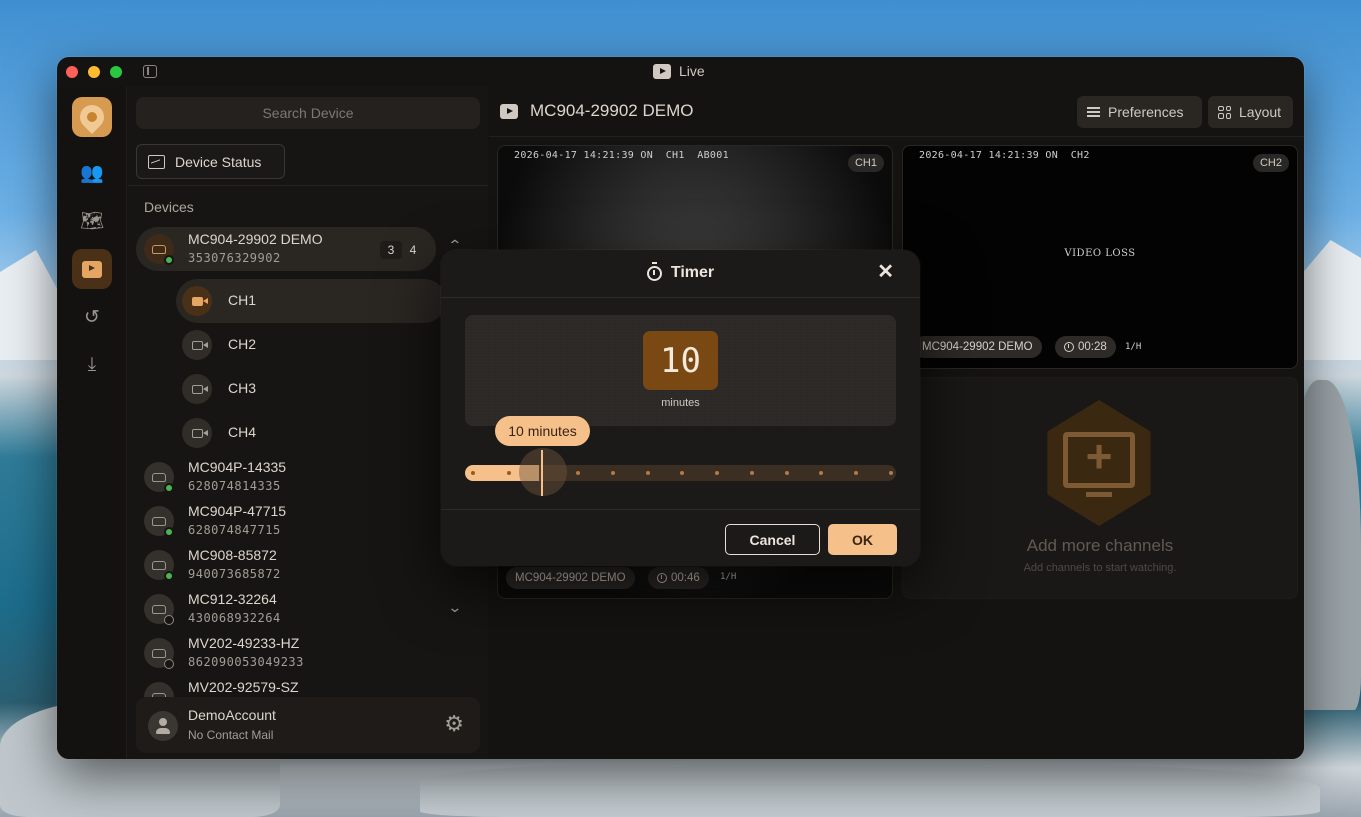  I want to click on preferences-button: Preferences, so click(1139, 112).